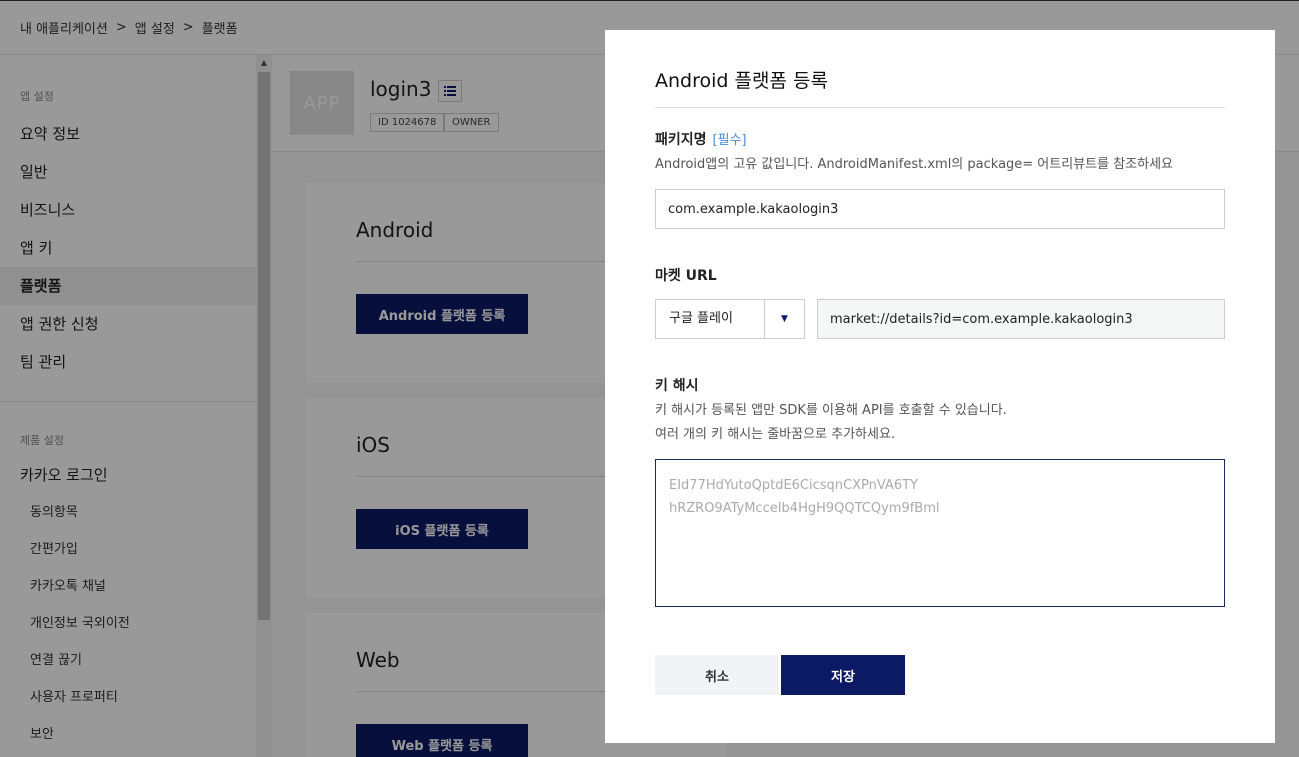 This screenshot has width=1299, height=757. I want to click on caret-down-icon: ▼, so click(784, 319).